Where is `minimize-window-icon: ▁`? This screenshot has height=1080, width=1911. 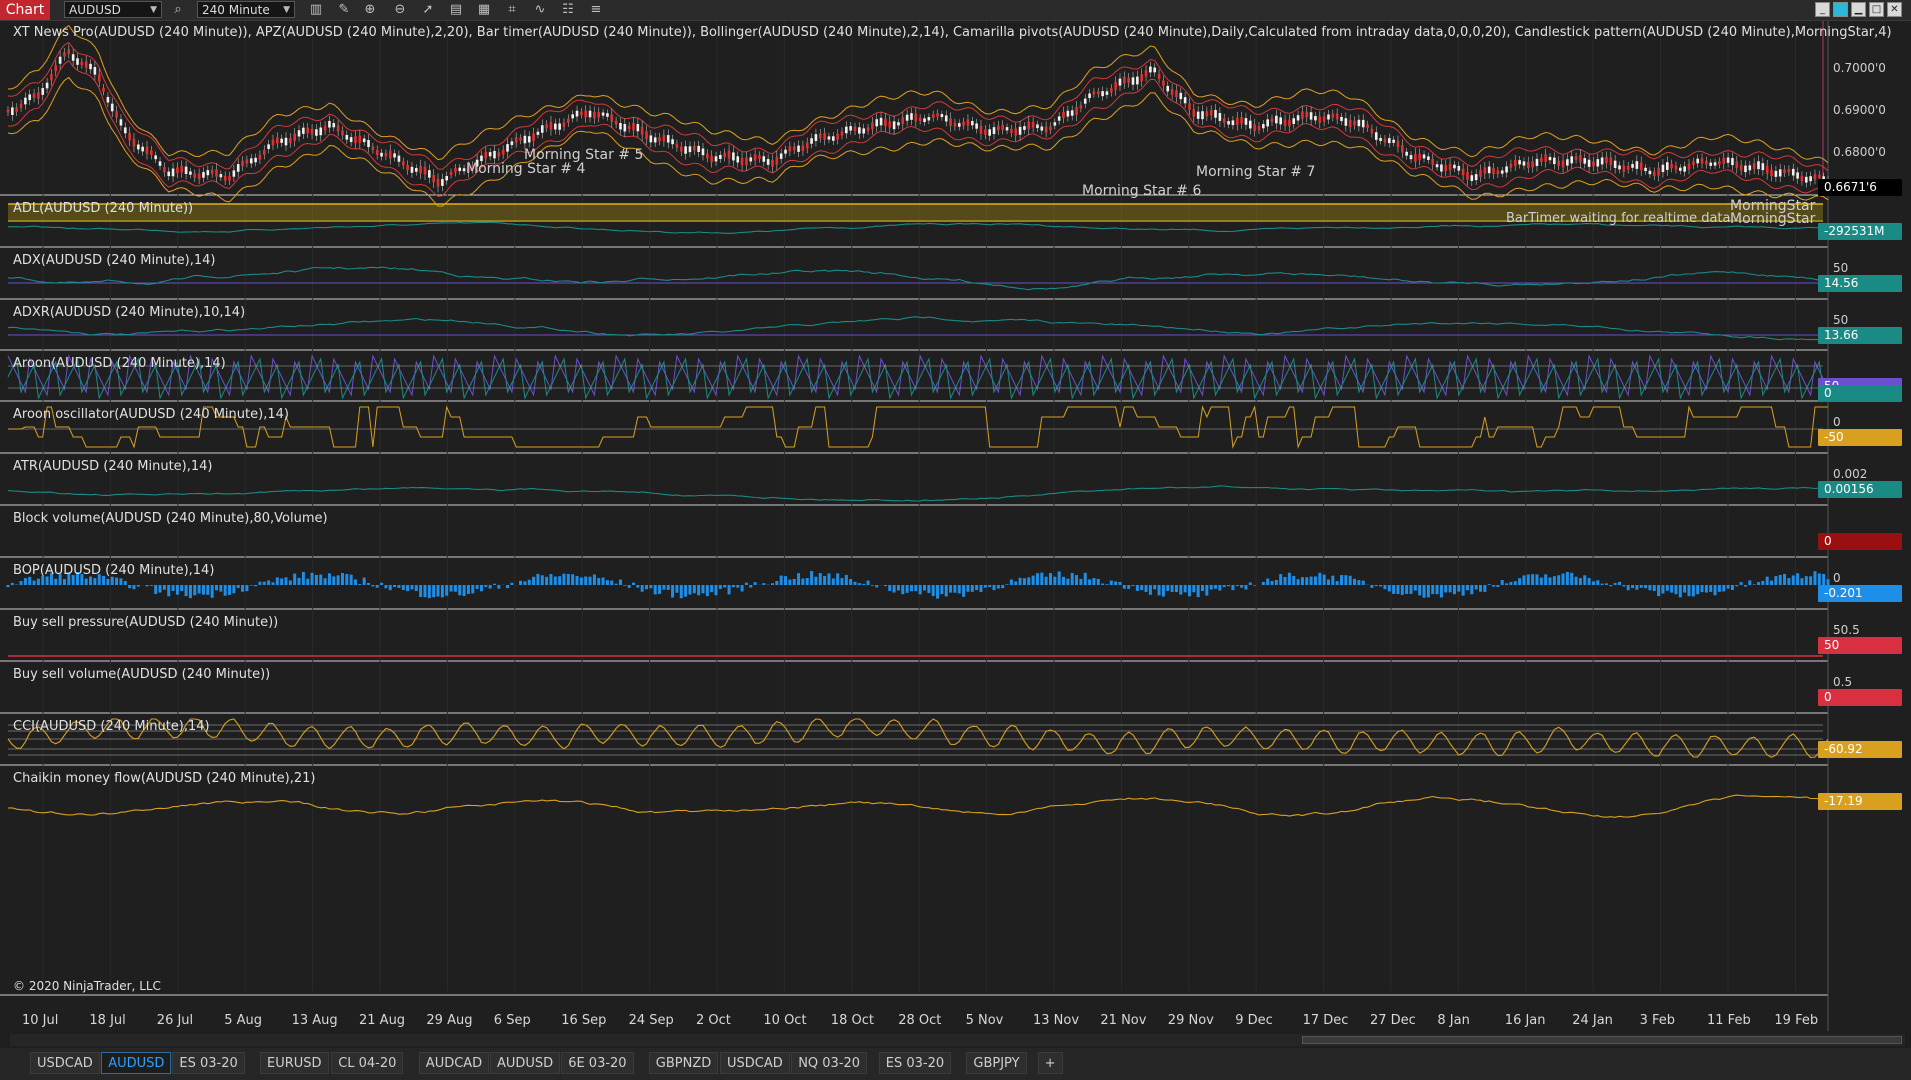
minimize-window-icon: ▁ is located at coordinates (1858, 9).